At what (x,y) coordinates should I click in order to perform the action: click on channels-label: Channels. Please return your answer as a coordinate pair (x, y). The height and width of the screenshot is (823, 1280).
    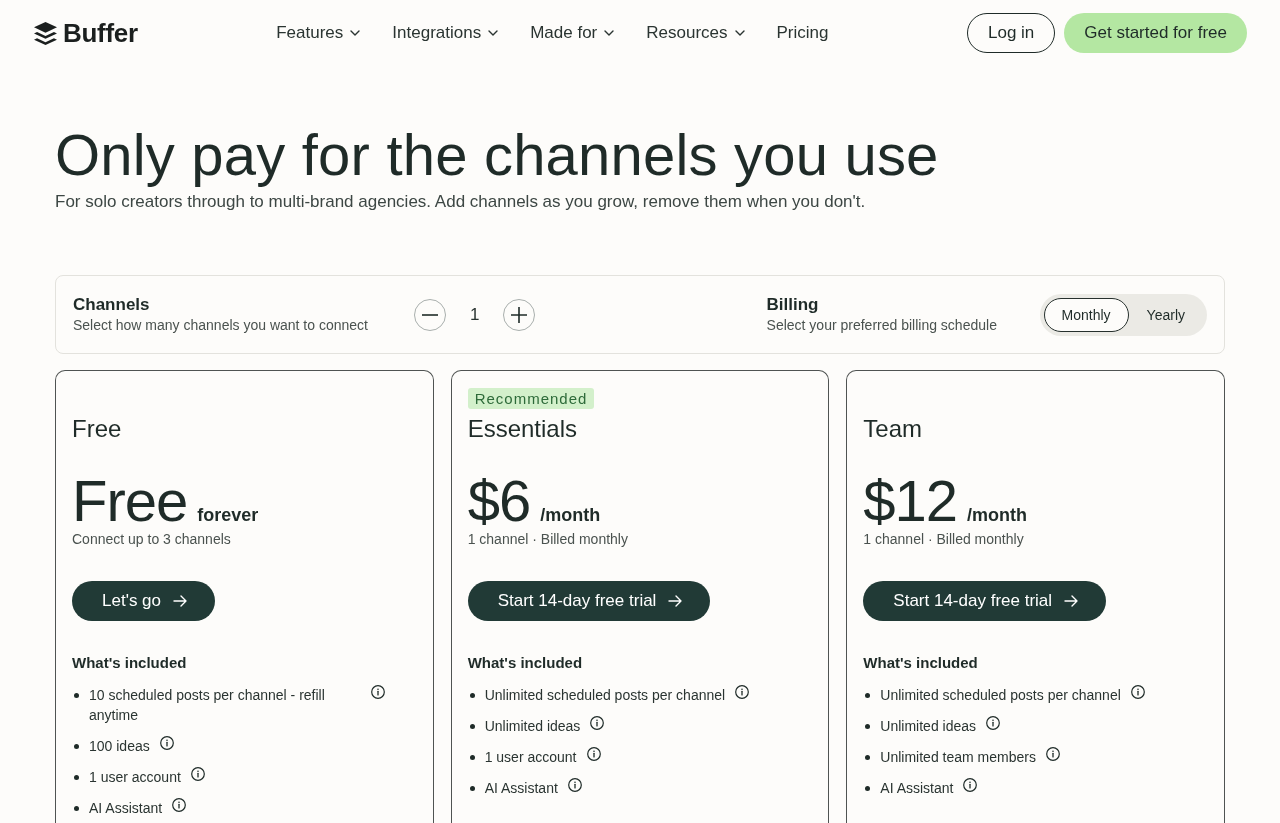
    Looking at the image, I should click on (112, 305).